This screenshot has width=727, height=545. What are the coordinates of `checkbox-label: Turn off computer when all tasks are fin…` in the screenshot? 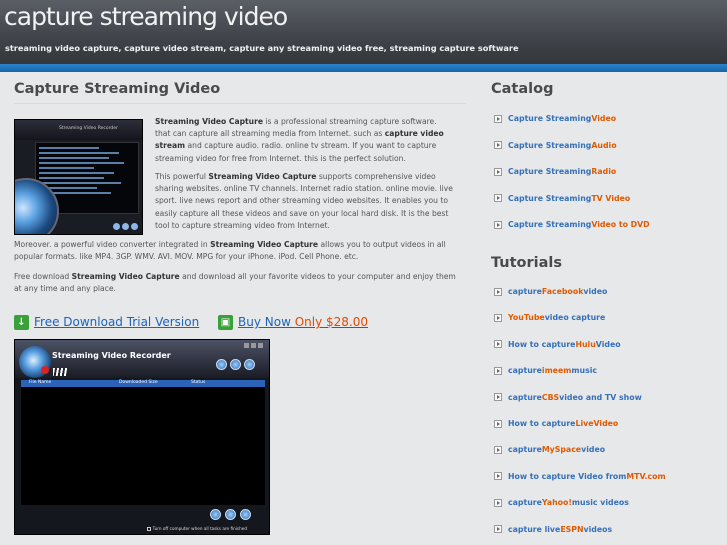 It's located at (199, 528).